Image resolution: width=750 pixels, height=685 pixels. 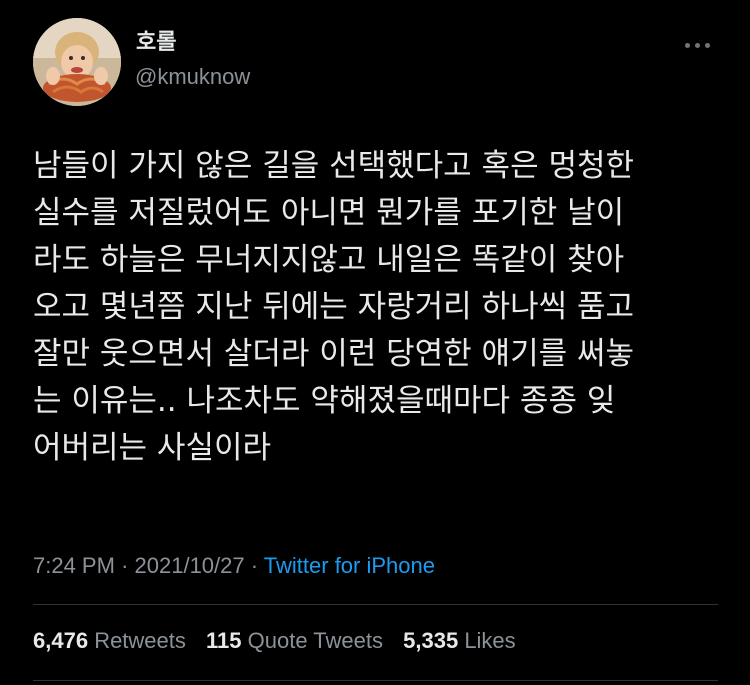 What do you see at coordinates (156, 43) in the screenshot?
I see `display-name: 호롤` at bounding box center [156, 43].